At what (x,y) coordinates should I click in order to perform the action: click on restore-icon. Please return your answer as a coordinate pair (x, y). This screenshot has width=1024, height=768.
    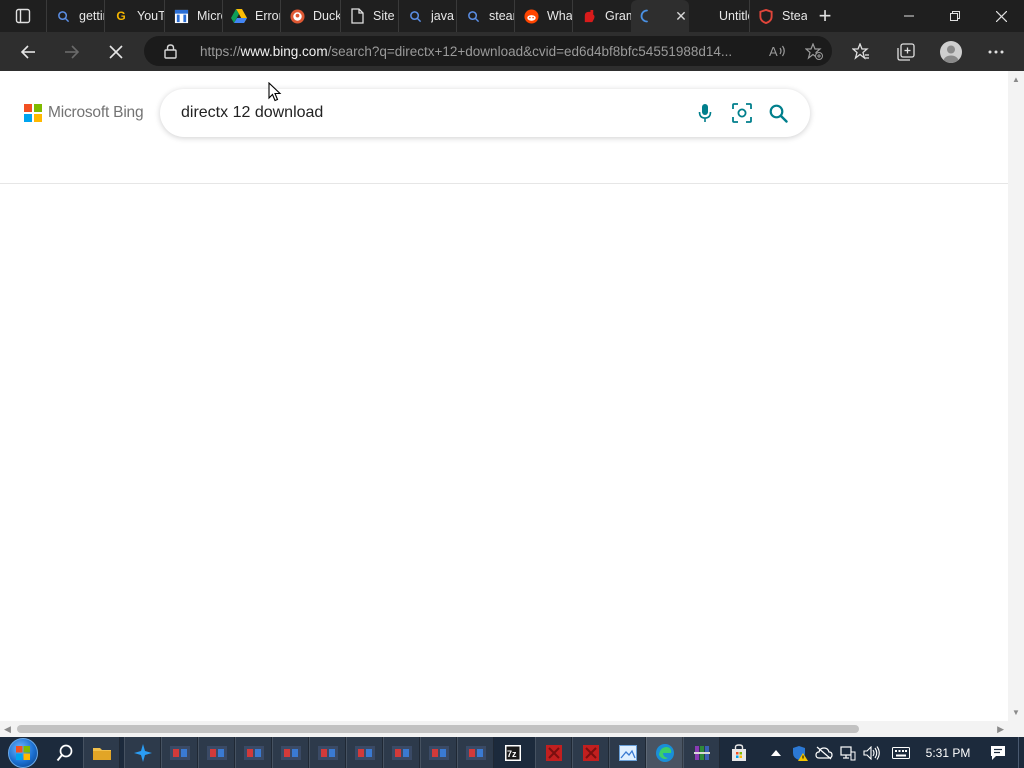
    Looking at the image, I should click on (955, 16).